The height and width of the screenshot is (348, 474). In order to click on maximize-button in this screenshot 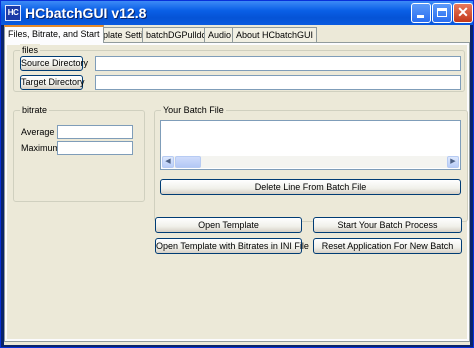, I will do `click(442, 13)`.